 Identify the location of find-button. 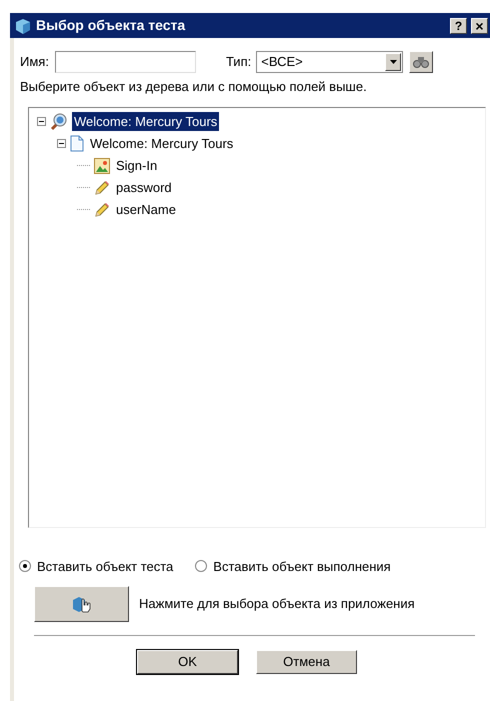
(421, 62).